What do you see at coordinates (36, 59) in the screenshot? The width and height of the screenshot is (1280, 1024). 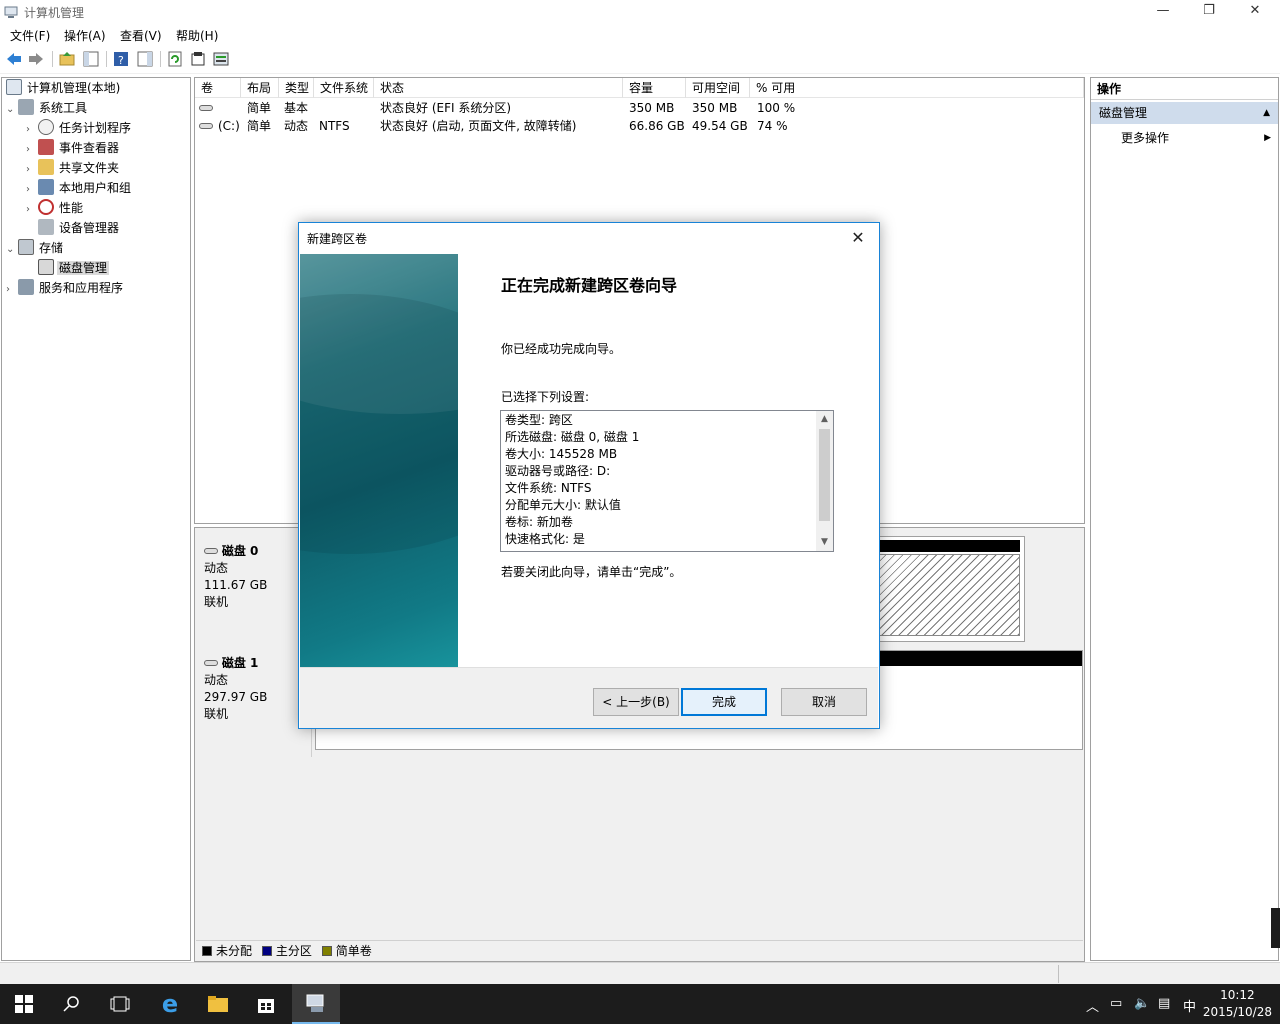 I see `forward-arrow-icon` at bounding box center [36, 59].